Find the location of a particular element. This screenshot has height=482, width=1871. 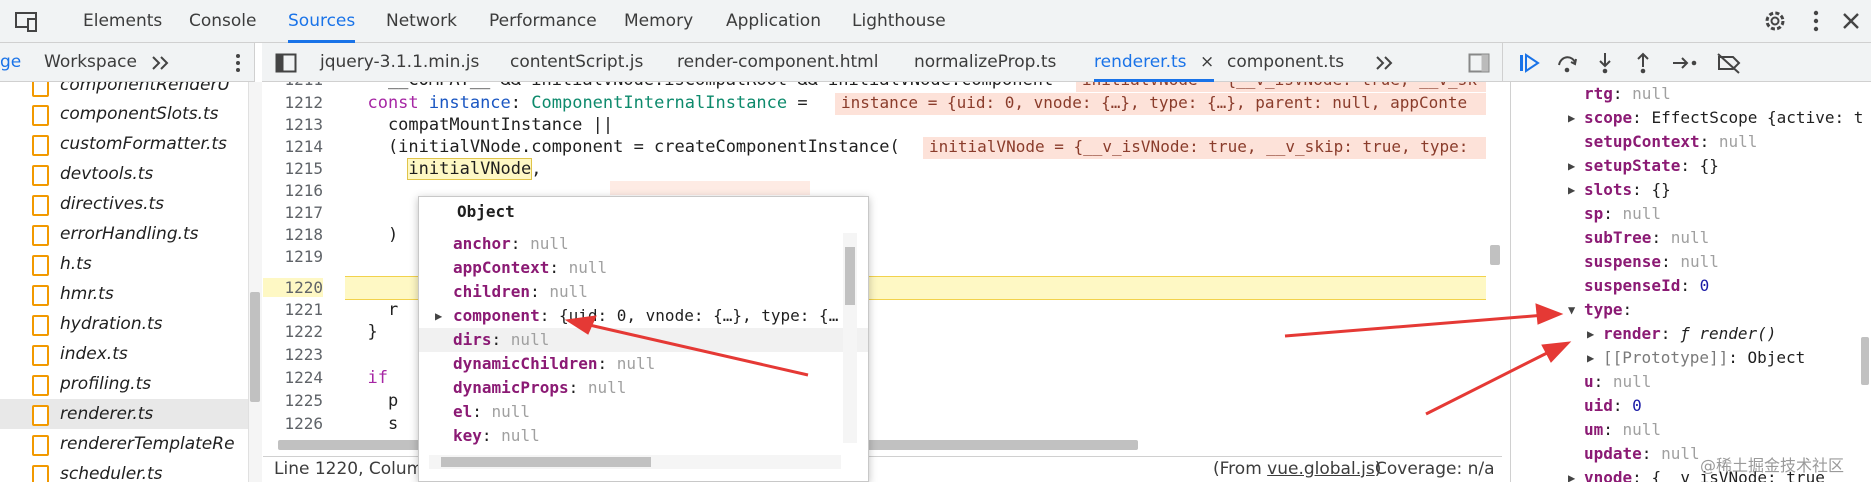

tab-console: Console is located at coordinates (223, 21).